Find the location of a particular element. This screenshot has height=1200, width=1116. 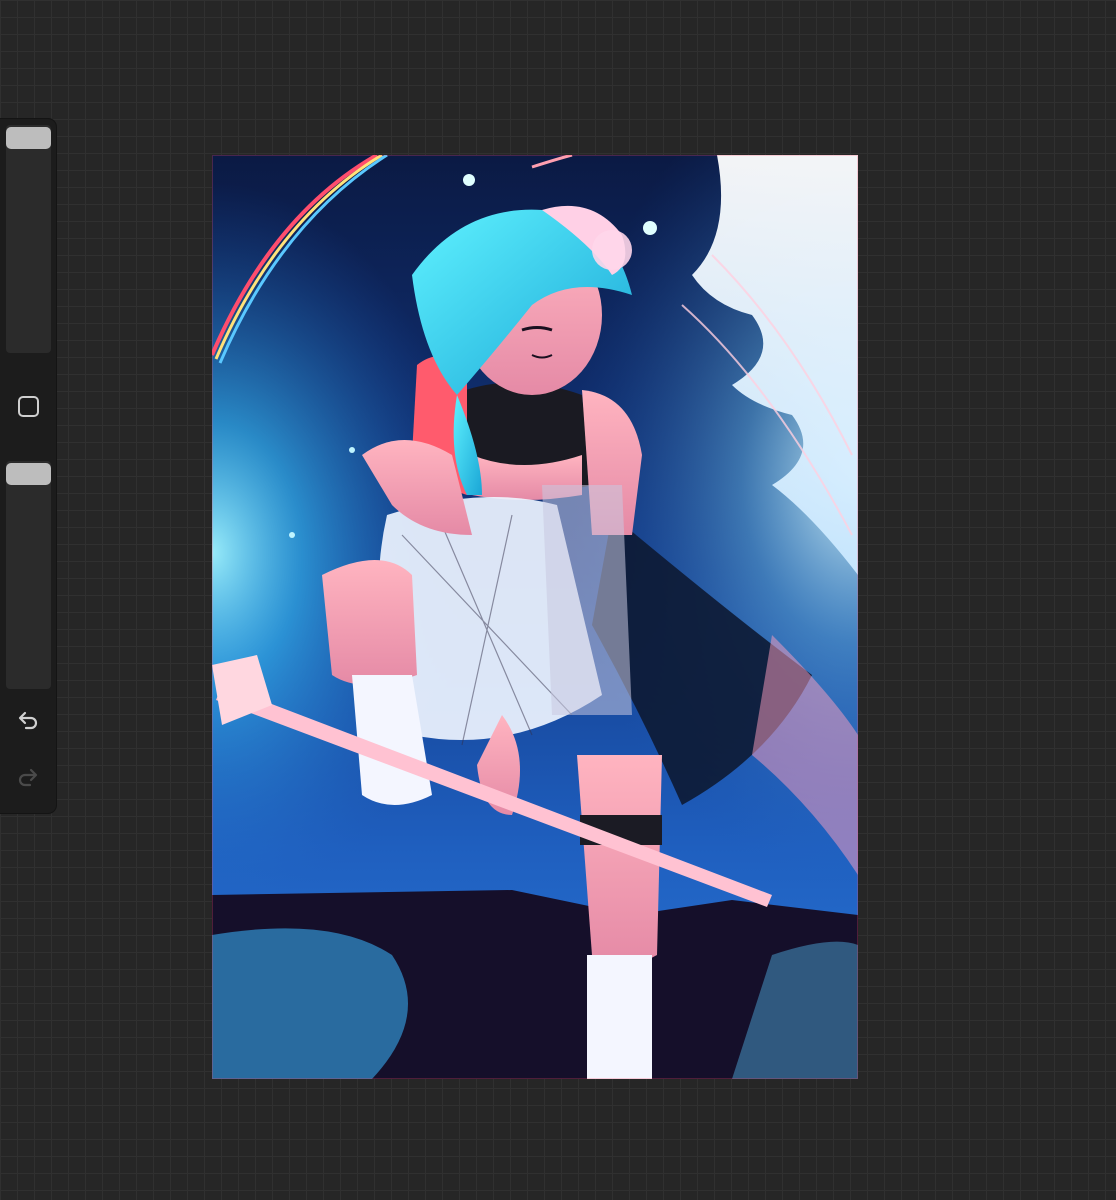

square-modify-icon is located at coordinates (28, 406).